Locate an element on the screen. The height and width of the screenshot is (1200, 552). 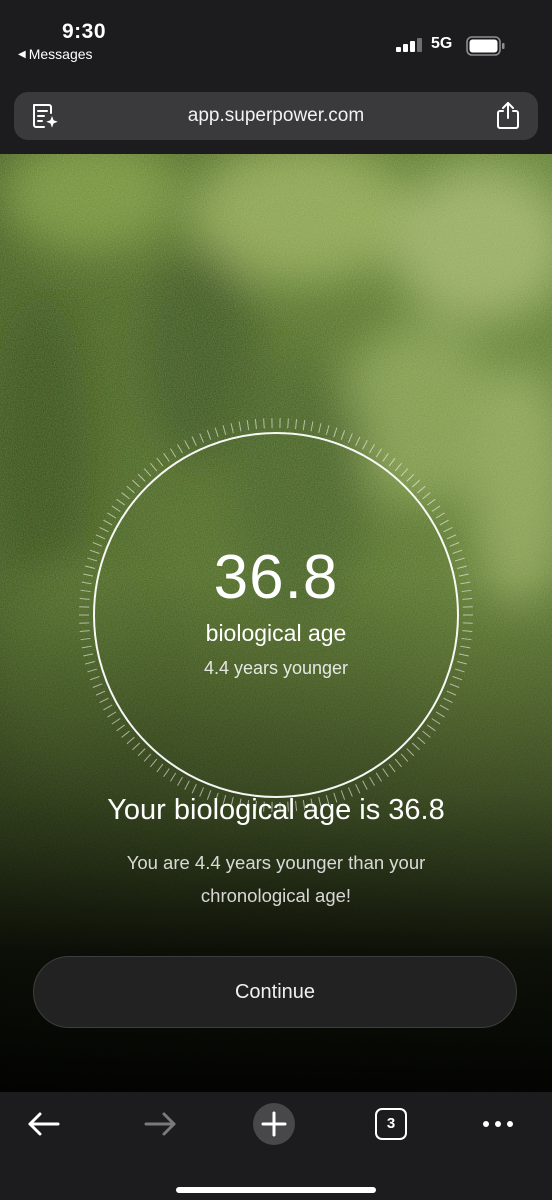
back-arrow-icon is located at coordinates (44, 1124).